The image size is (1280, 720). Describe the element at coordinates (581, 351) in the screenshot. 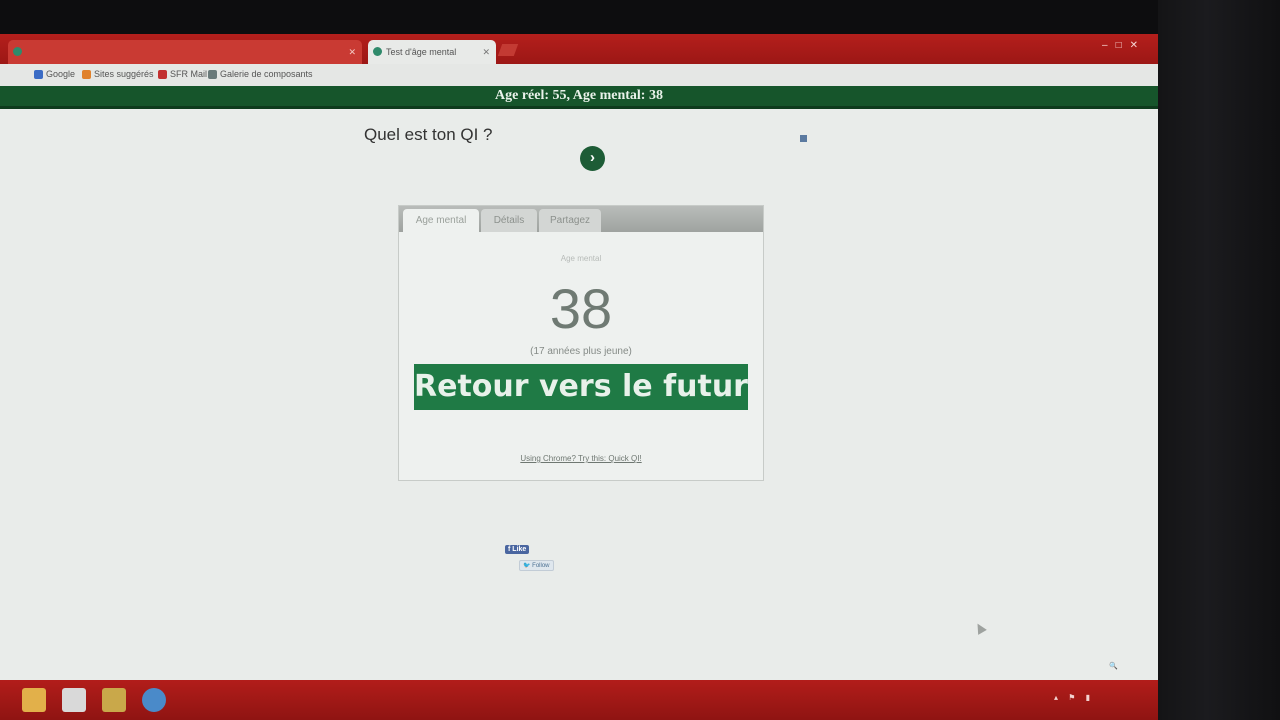

I see `age-difference: (17 années plus jeune)` at that location.